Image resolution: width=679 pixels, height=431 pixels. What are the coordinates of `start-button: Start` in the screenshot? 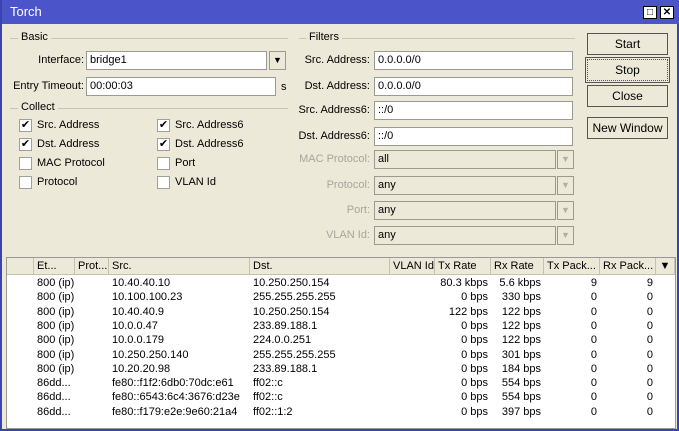 It's located at (627, 44).